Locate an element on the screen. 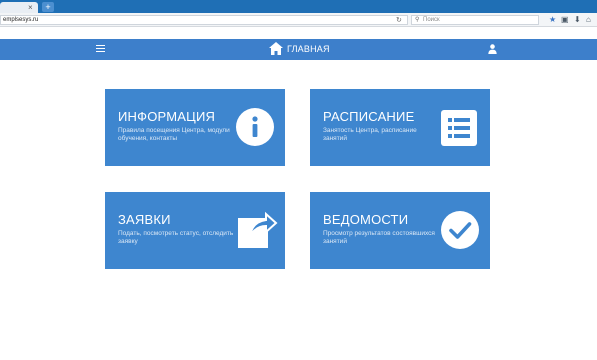 This screenshot has height=360, width=597. reload-icon: ↻ is located at coordinates (399, 20).